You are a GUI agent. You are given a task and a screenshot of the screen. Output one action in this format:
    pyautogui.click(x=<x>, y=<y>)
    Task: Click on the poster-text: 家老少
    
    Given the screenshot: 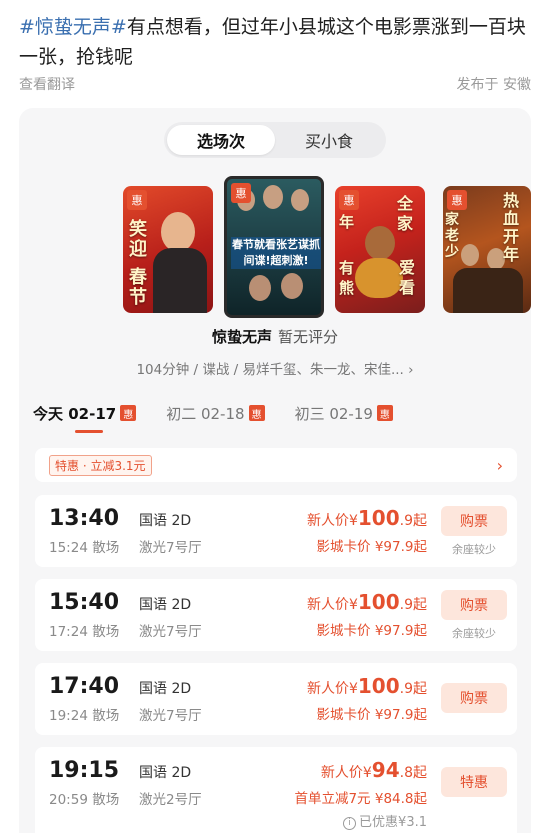 What is the action you would take?
    pyautogui.click(x=452, y=236)
    